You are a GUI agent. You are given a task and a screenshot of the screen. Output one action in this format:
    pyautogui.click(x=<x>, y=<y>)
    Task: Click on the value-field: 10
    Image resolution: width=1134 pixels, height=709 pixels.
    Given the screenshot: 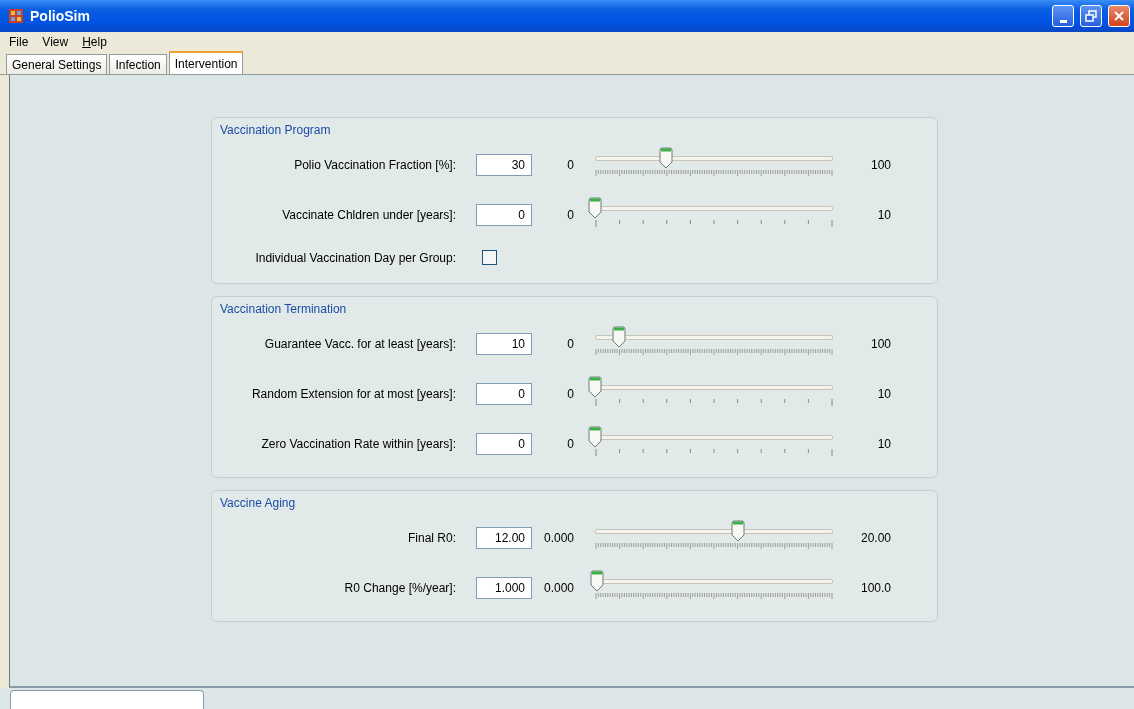 What is the action you would take?
    pyautogui.click(x=504, y=344)
    